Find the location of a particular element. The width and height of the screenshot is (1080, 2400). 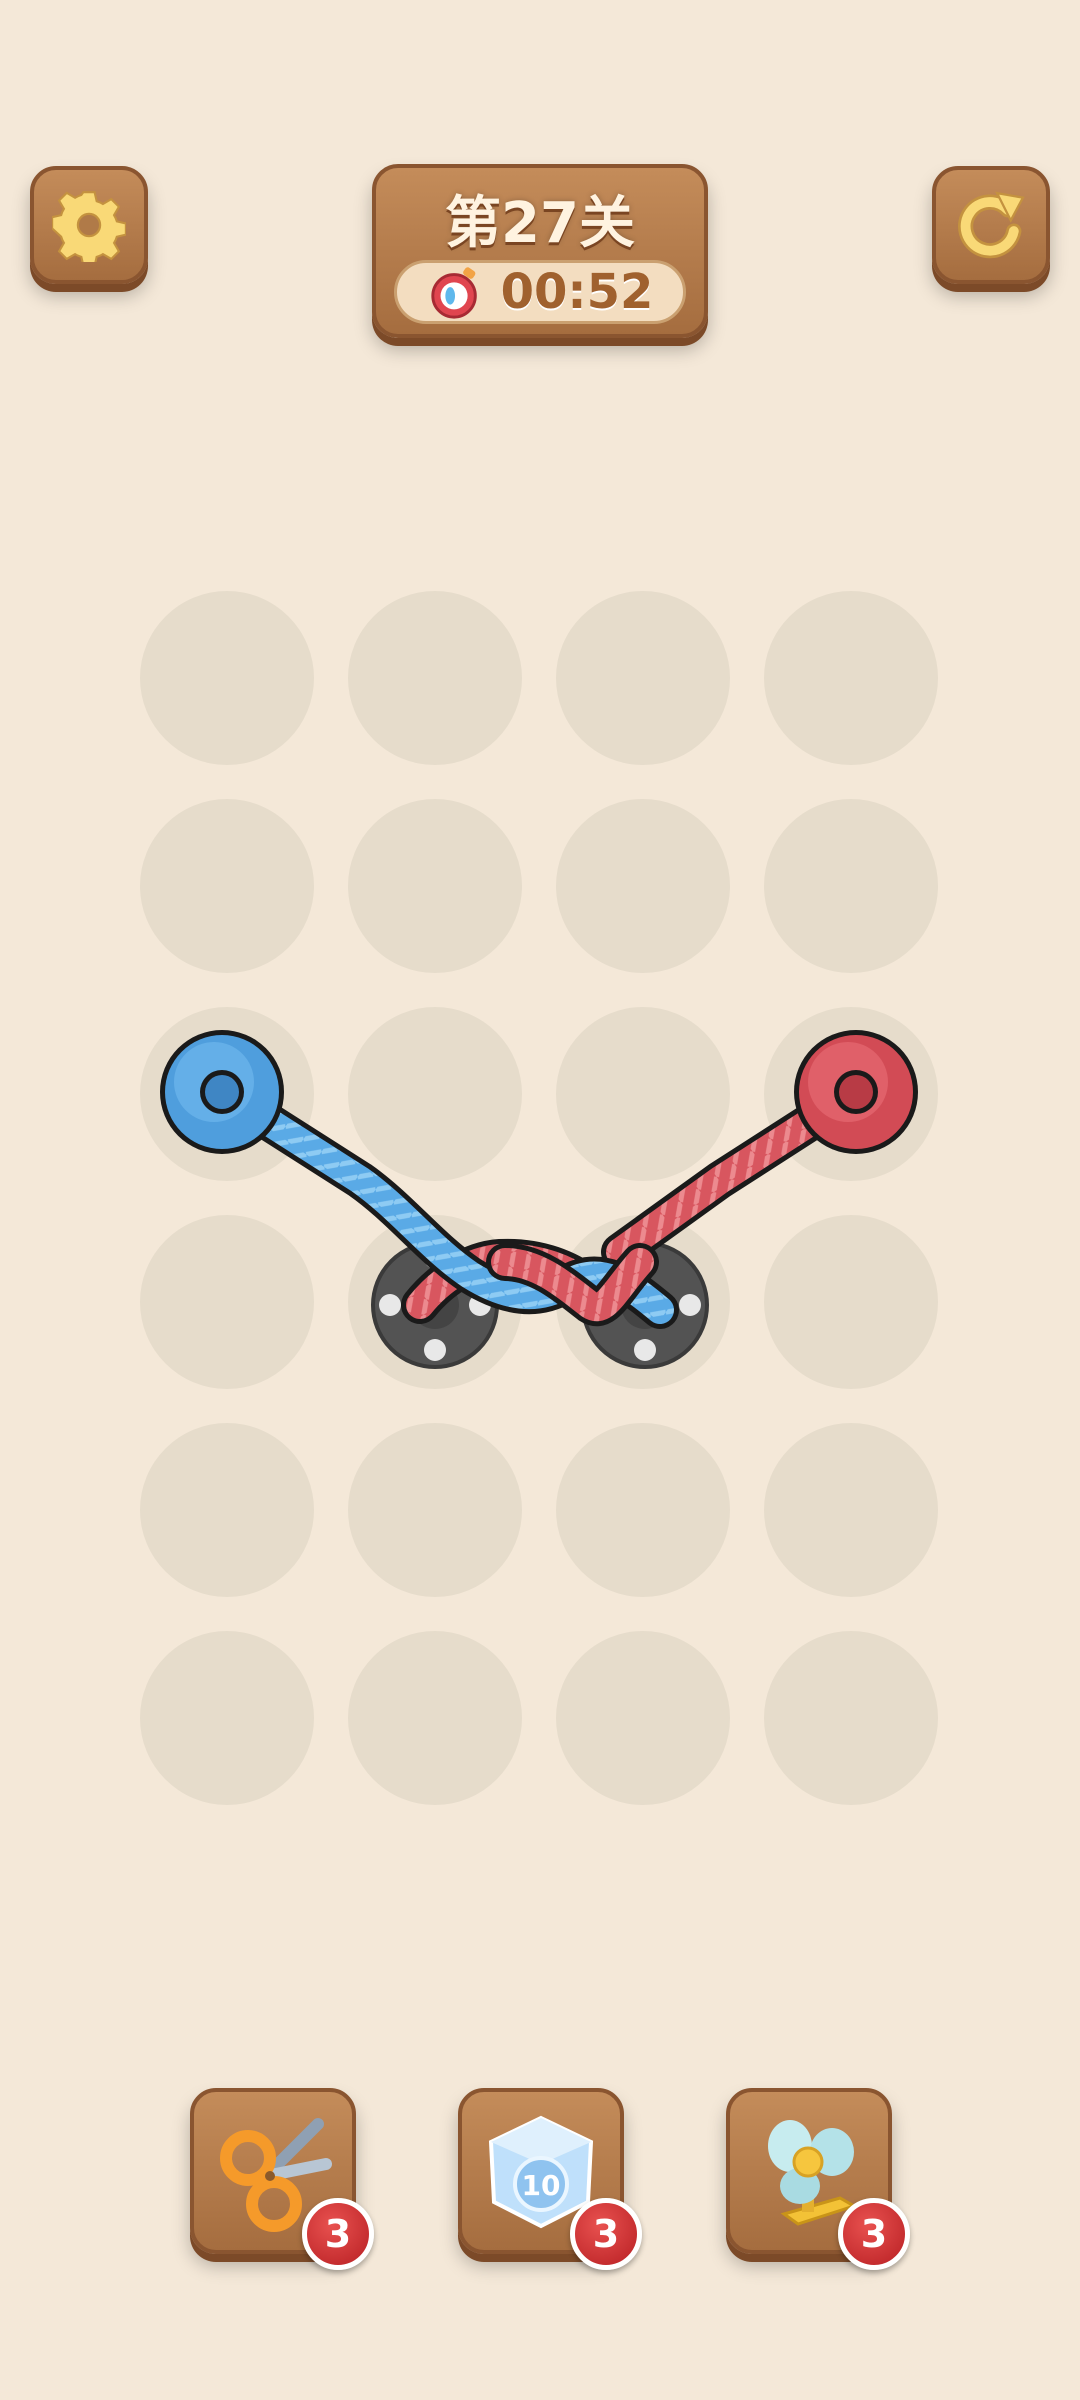

fan-tool-button: 3 is located at coordinates (818, 2179).